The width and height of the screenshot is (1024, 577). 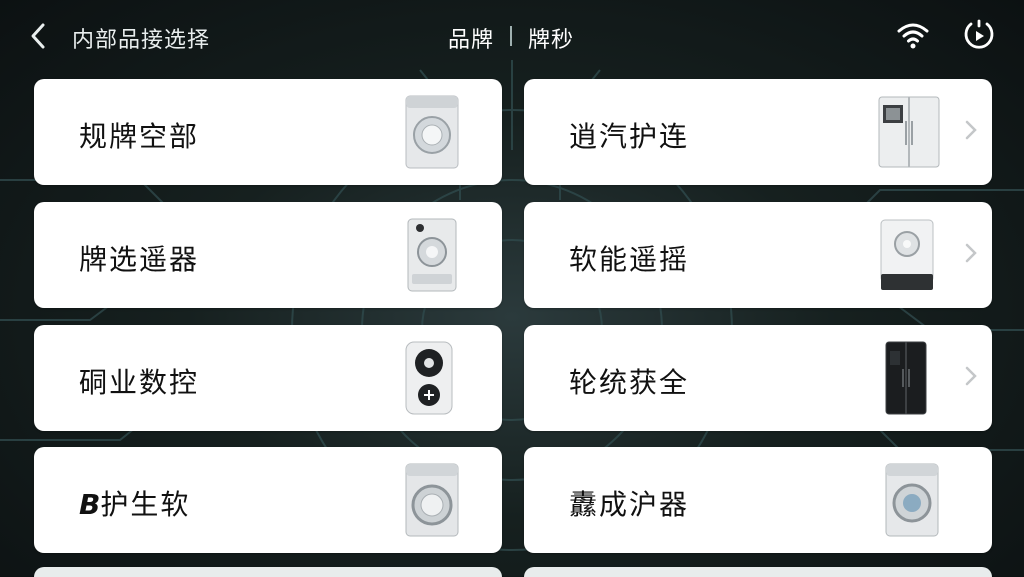 I want to click on device-label: 硐业数控, so click(x=139, y=382).